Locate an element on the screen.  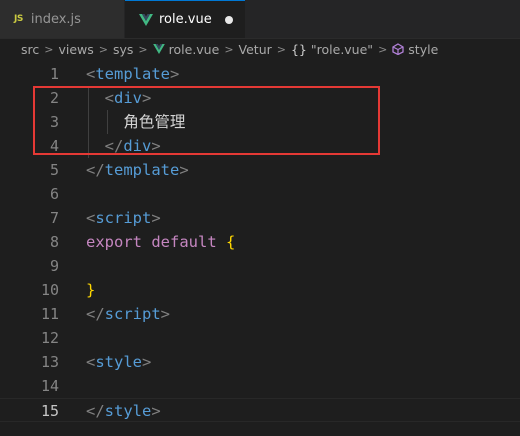
code-text: </div> is located at coordinates (123, 146).